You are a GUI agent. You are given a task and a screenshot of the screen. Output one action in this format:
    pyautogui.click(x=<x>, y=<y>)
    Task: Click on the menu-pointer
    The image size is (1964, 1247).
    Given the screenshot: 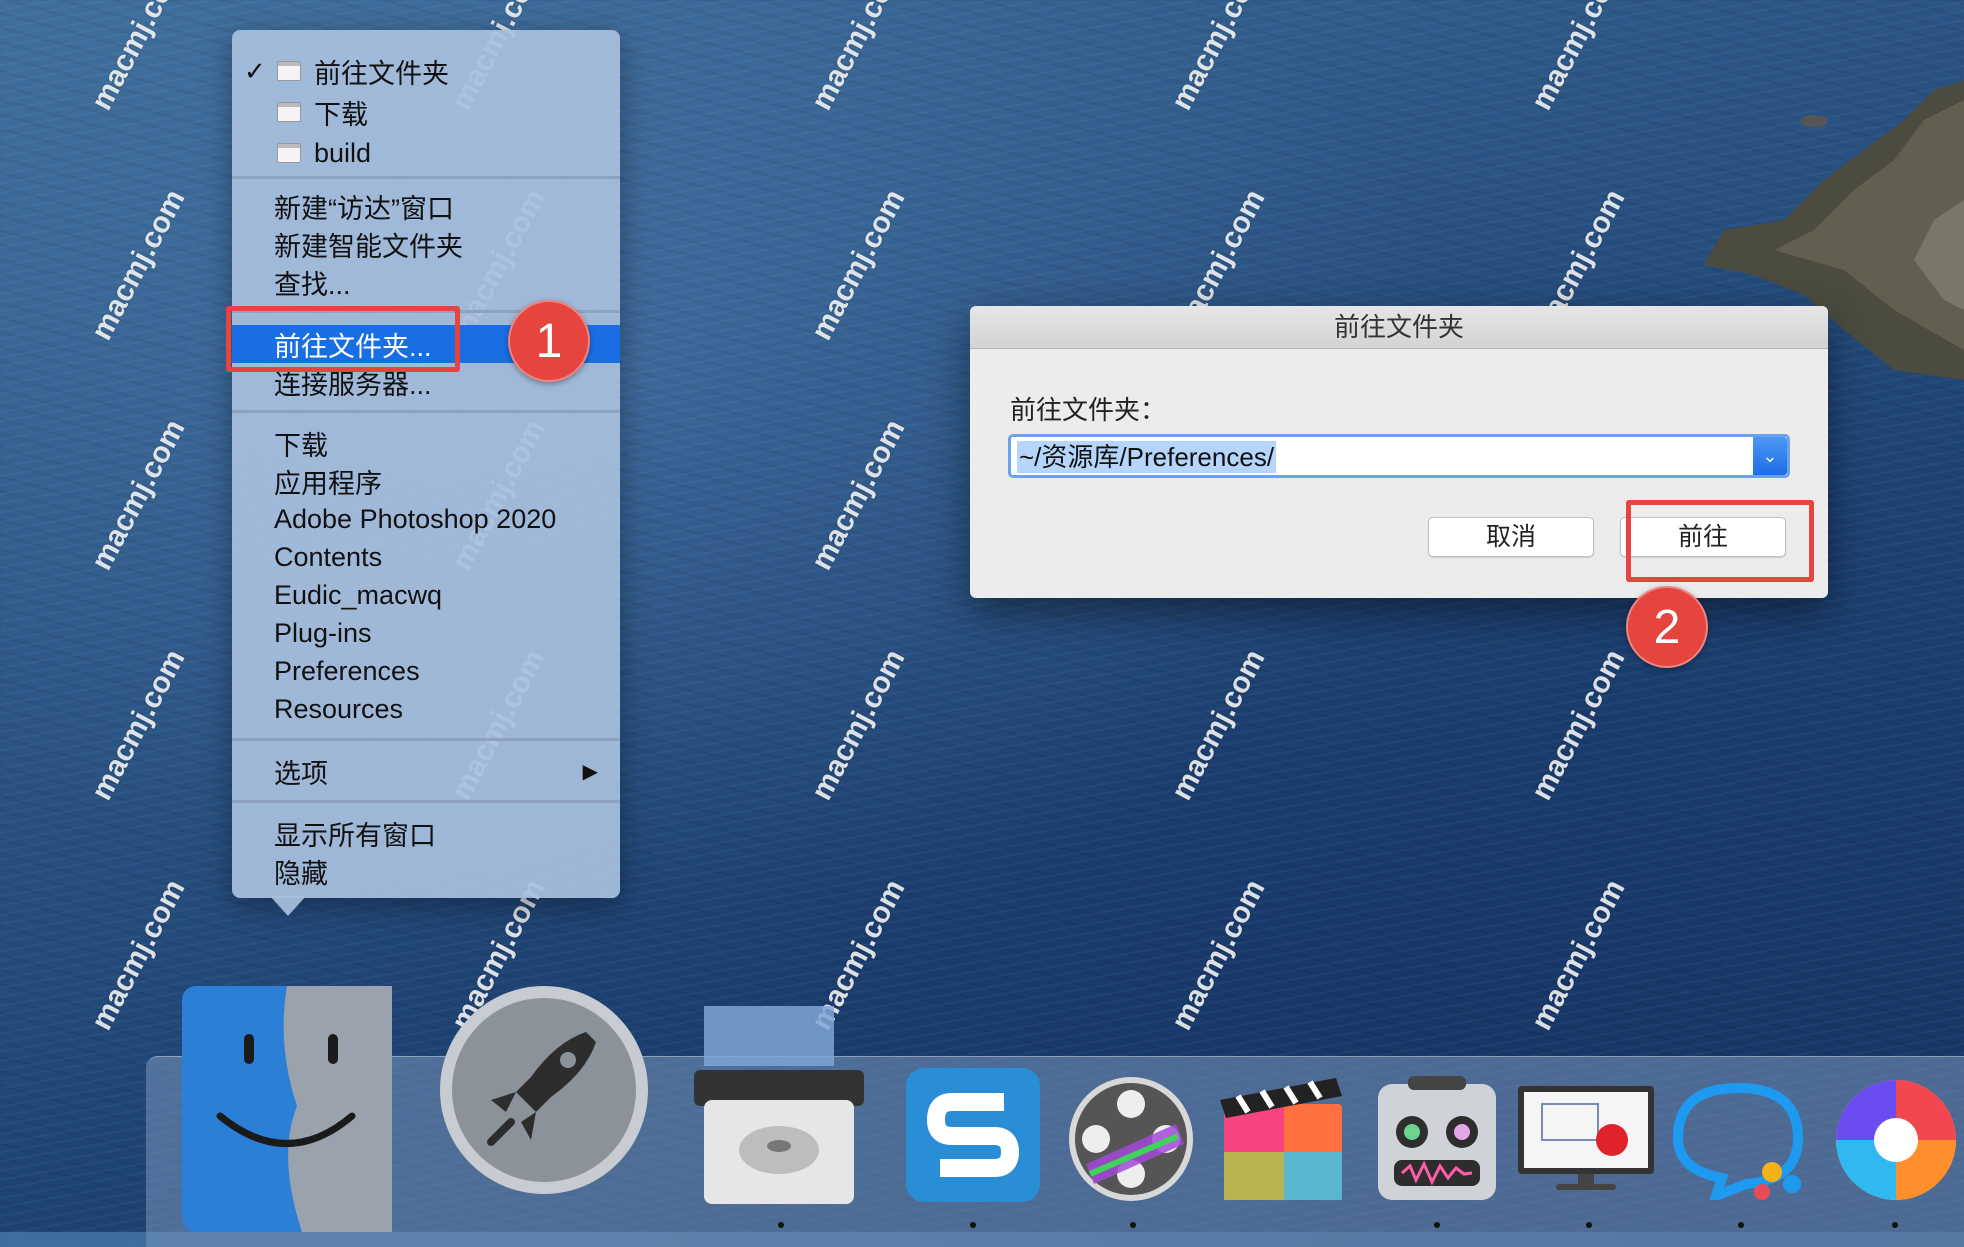 What is the action you would take?
    pyautogui.click(x=288, y=906)
    